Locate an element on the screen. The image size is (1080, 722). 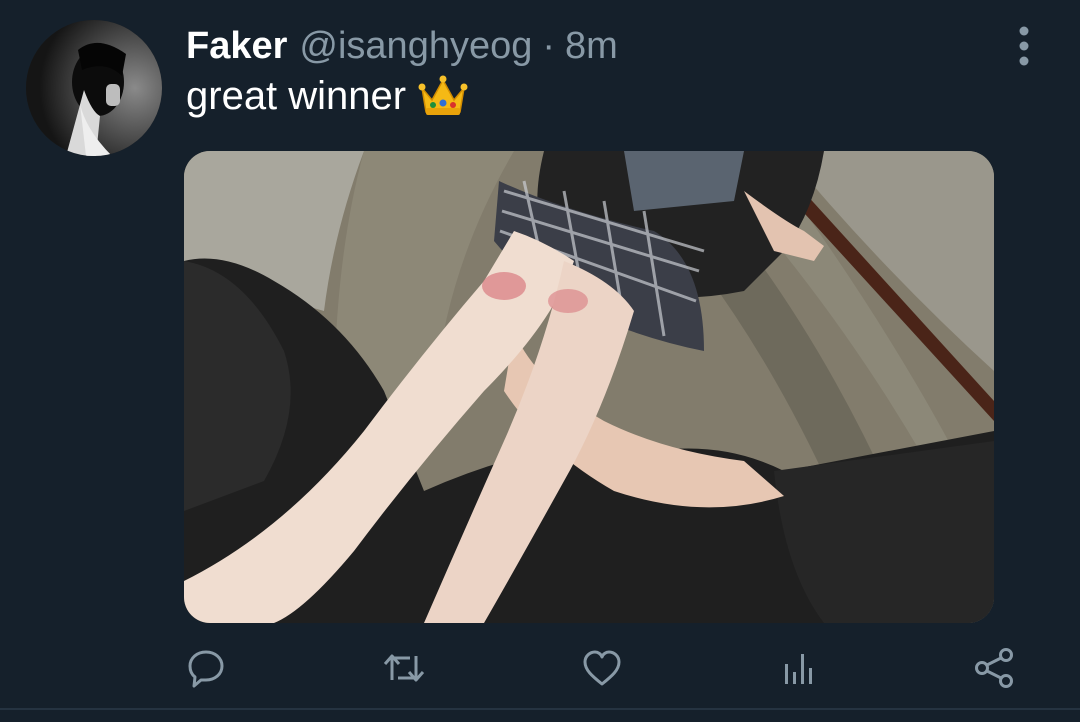
share-icon is located at coordinates (994, 668).